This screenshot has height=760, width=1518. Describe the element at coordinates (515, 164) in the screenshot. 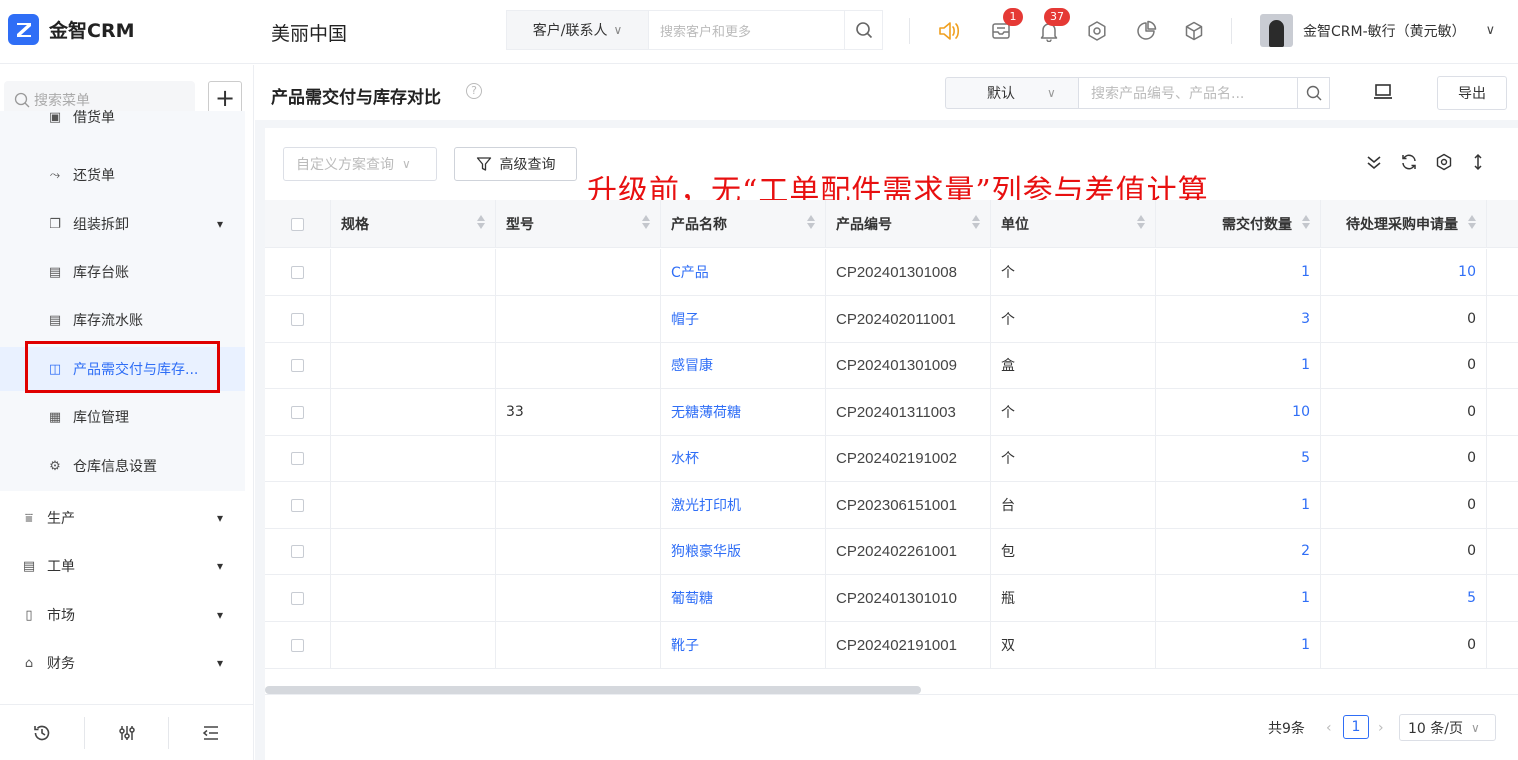

I see `advanced-query-button: 高级查询` at that location.